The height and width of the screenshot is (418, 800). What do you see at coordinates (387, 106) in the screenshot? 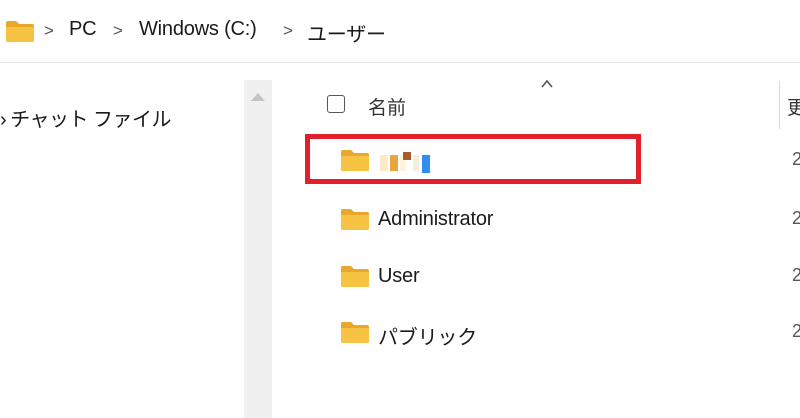
I see `column-header-name: 名前` at bounding box center [387, 106].